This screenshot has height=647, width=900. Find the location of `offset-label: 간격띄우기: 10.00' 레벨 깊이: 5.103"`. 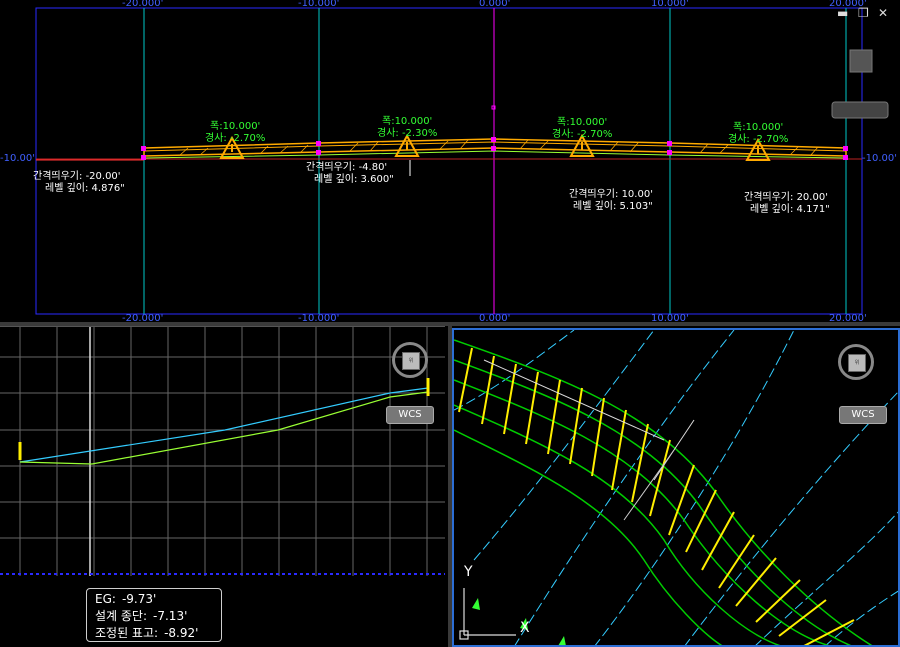

offset-label: 간격띄우기: 10.00' 레벨 깊이: 5.103" is located at coordinates (611, 200).